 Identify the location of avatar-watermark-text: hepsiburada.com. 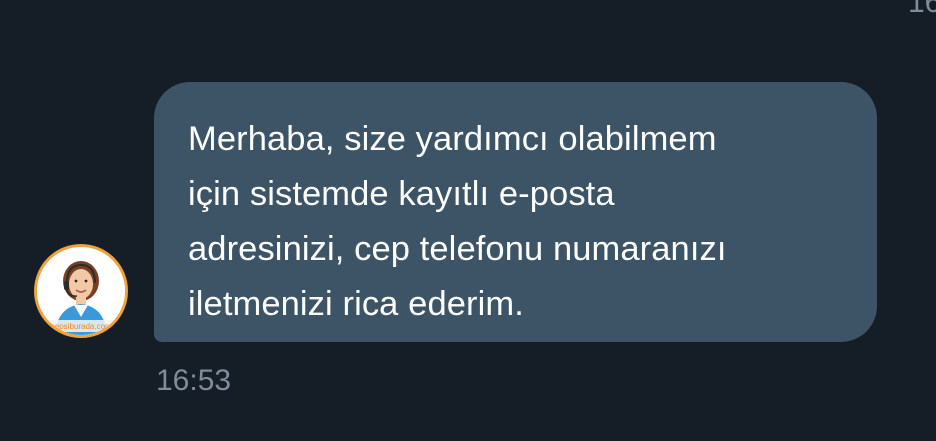
(81, 326).